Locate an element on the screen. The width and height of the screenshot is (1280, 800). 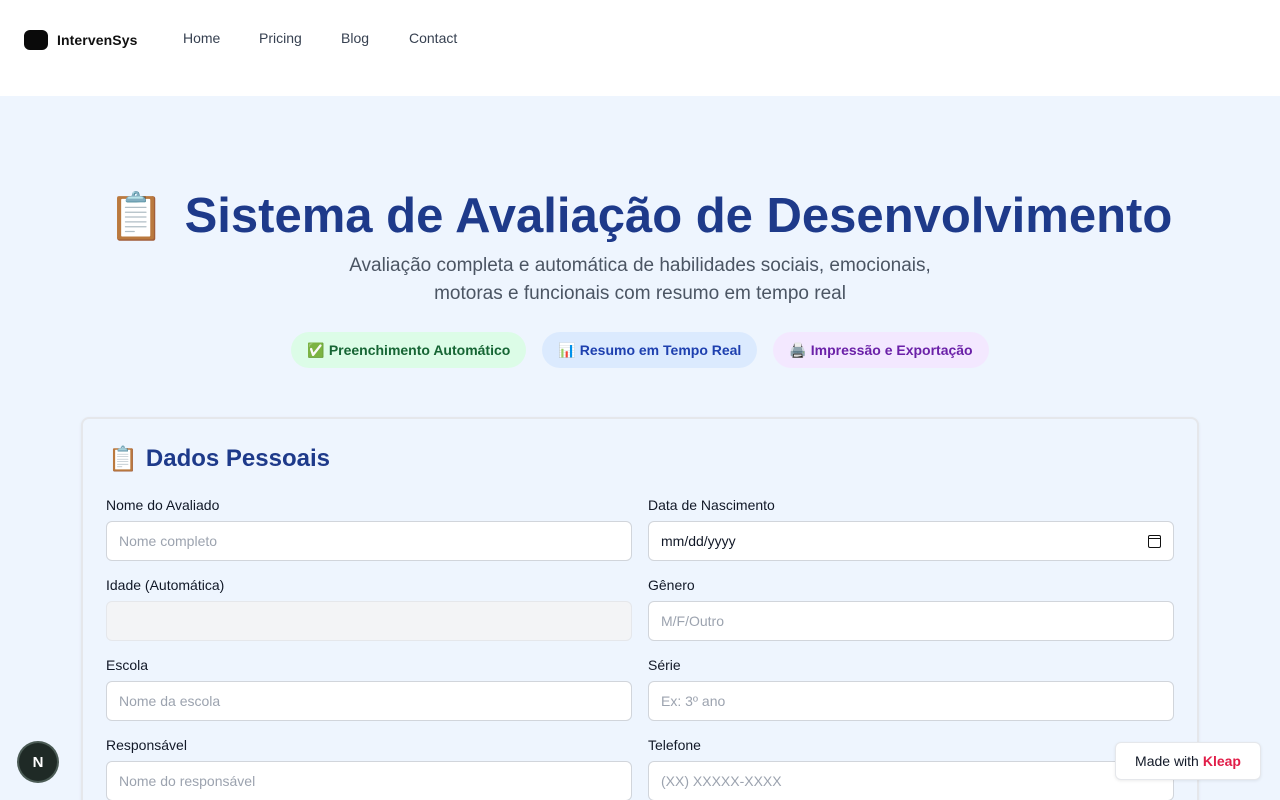
field-telefone: Telefone (XX) XXXXX-XXXX is located at coordinates (911, 767).